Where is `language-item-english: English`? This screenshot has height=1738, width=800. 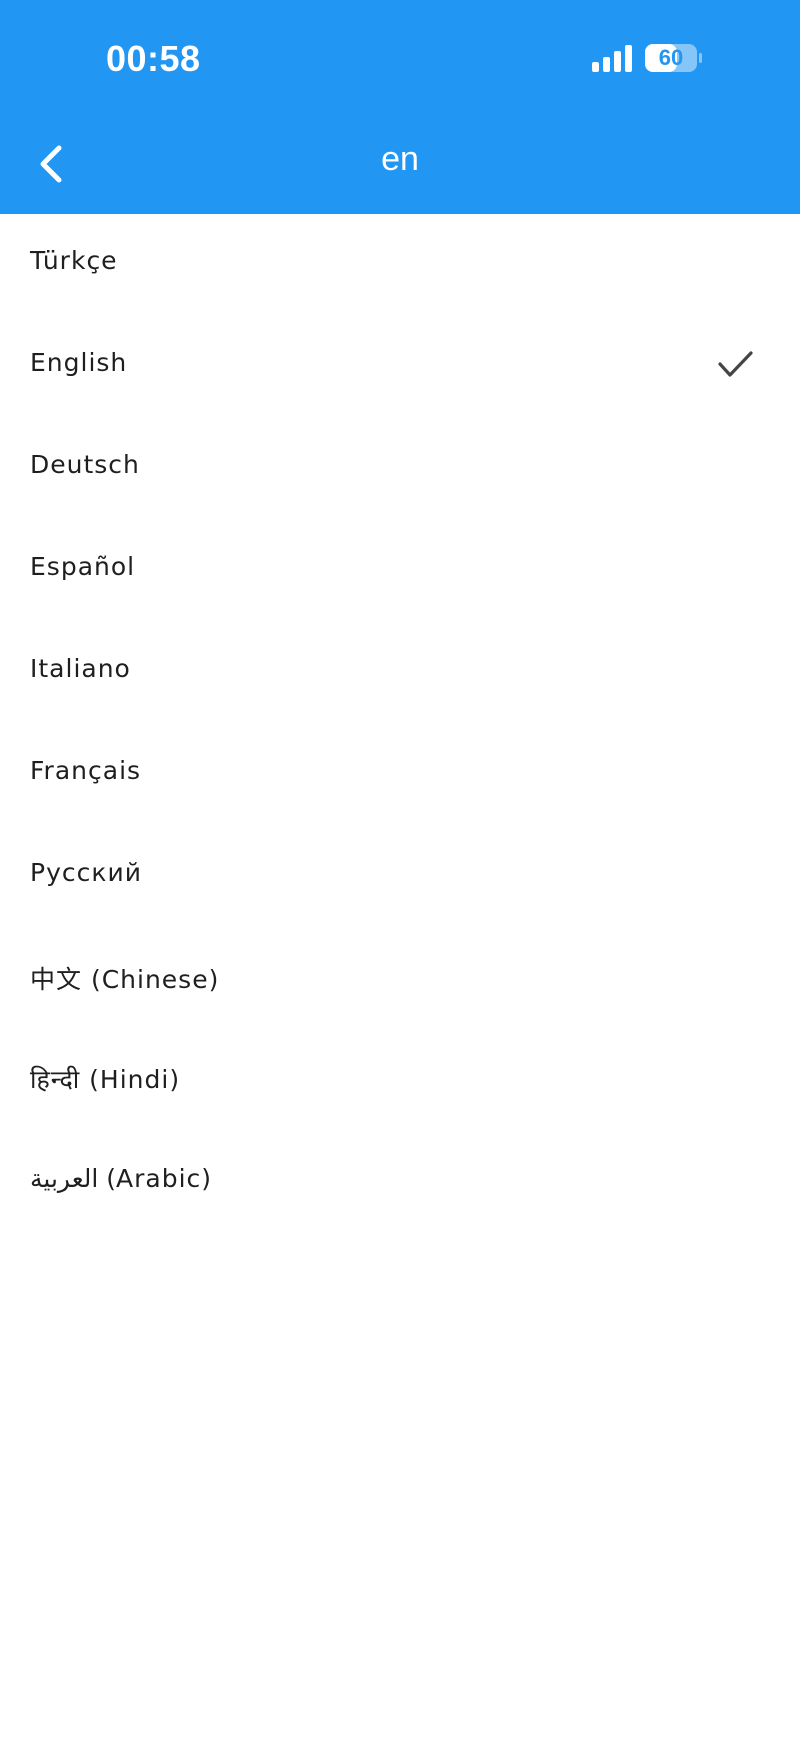 language-item-english: English is located at coordinates (400, 369).